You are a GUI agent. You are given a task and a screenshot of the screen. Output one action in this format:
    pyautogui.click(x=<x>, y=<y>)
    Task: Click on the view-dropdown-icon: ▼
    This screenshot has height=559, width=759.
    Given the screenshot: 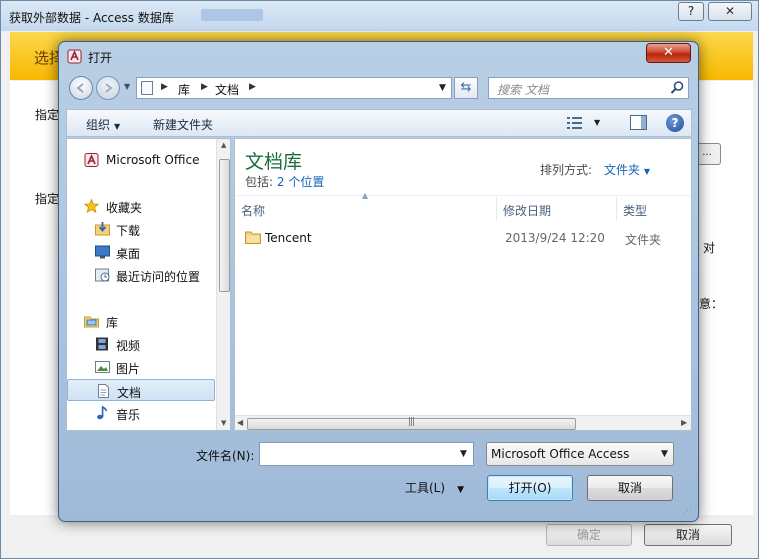 What is the action you would take?
    pyautogui.click(x=597, y=122)
    